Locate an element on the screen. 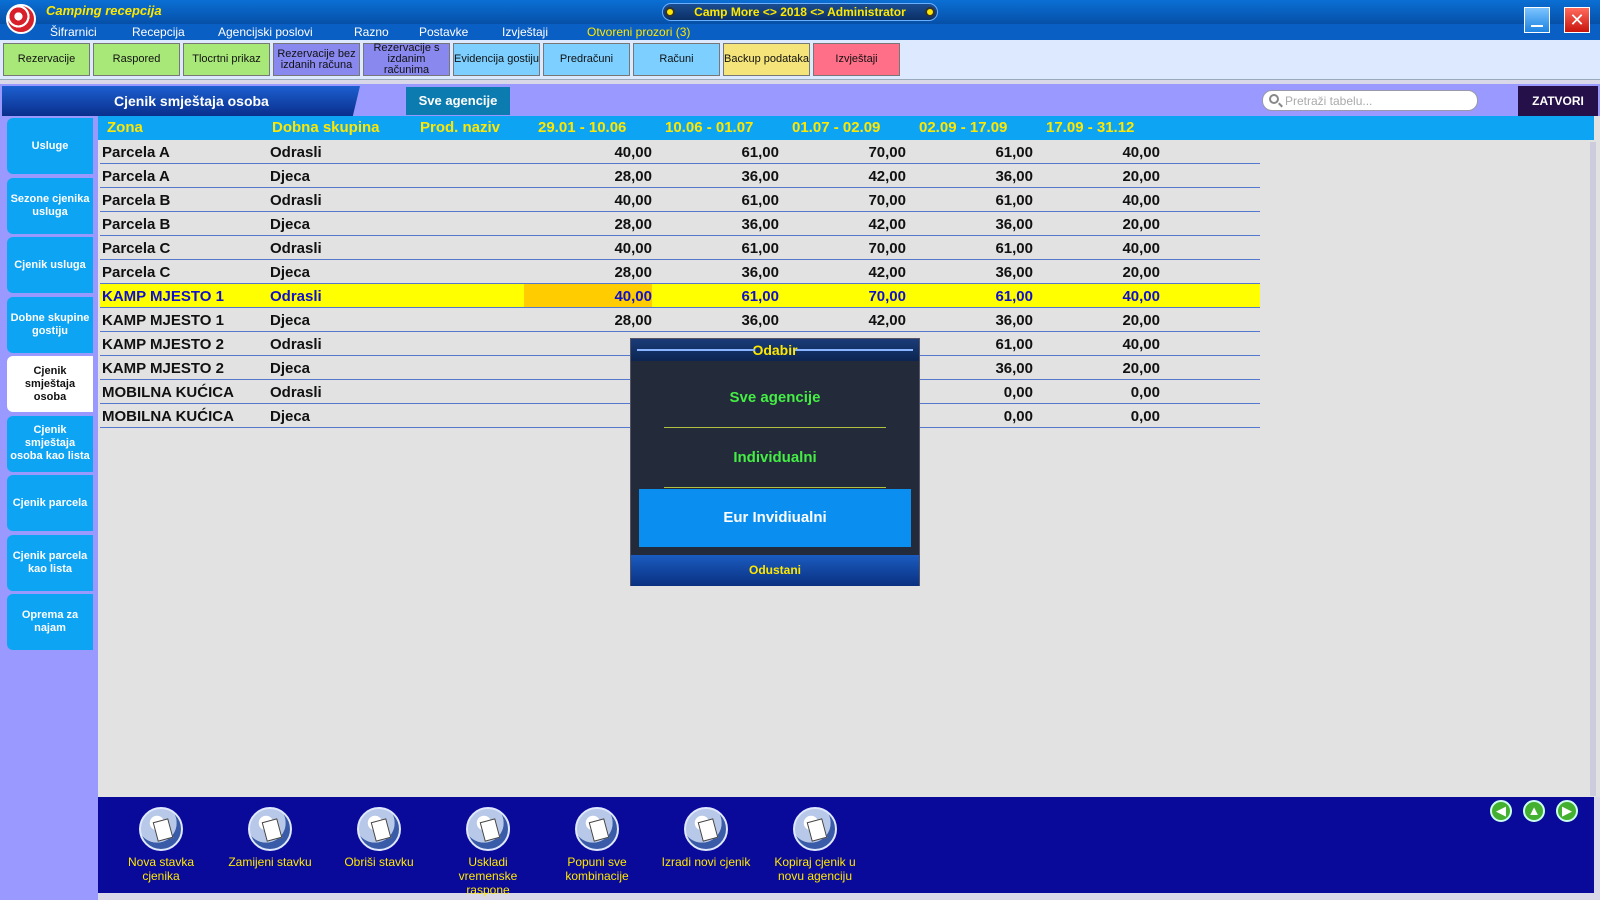 This screenshot has width=1600, height=900. search-icon is located at coordinates (1274, 99).